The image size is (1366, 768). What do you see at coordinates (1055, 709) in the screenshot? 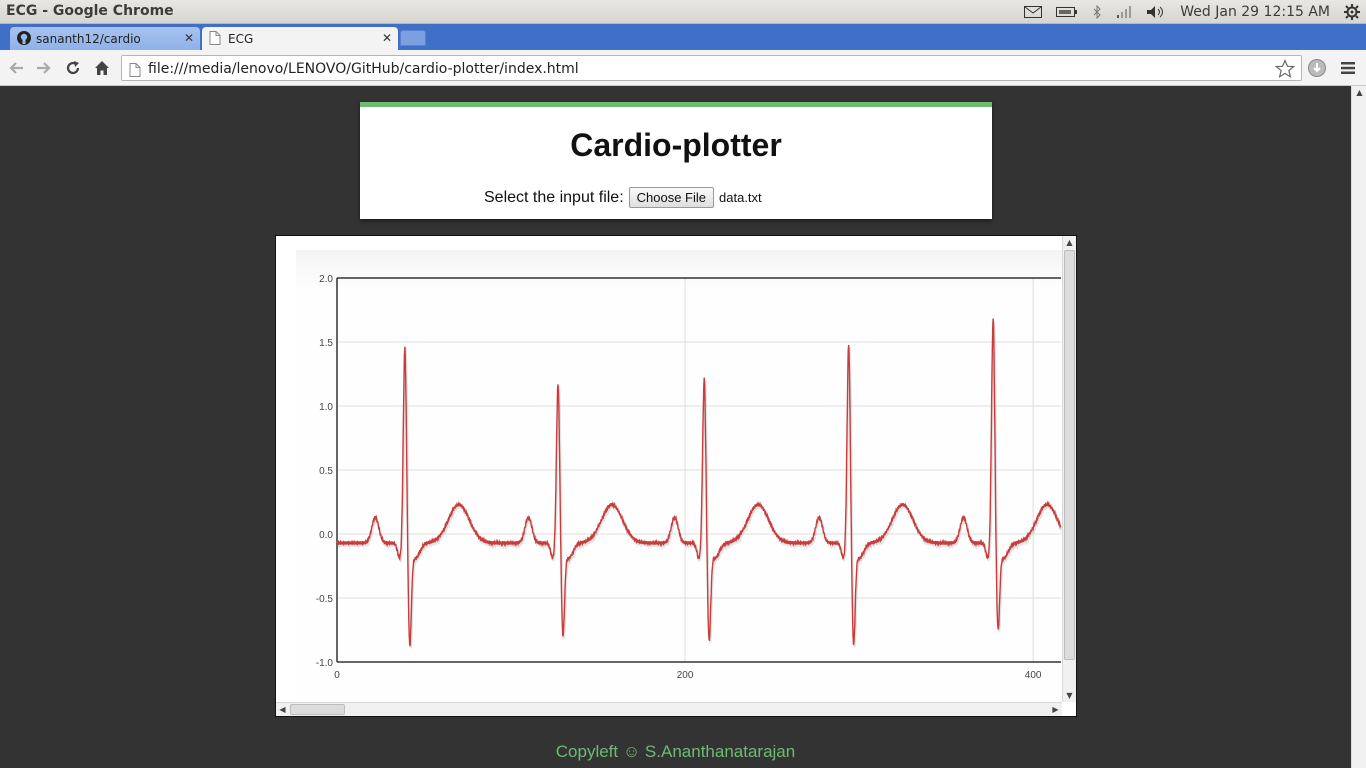
I see `scroll-right-icon: ▶` at bounding box center [1055, 709].